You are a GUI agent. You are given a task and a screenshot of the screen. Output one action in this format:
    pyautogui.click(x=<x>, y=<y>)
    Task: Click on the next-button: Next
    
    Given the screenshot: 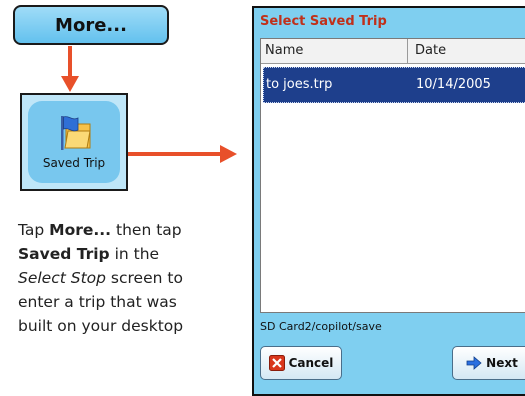 What is the action you would take?
    pyautogui.click(x=488, y=363)
    